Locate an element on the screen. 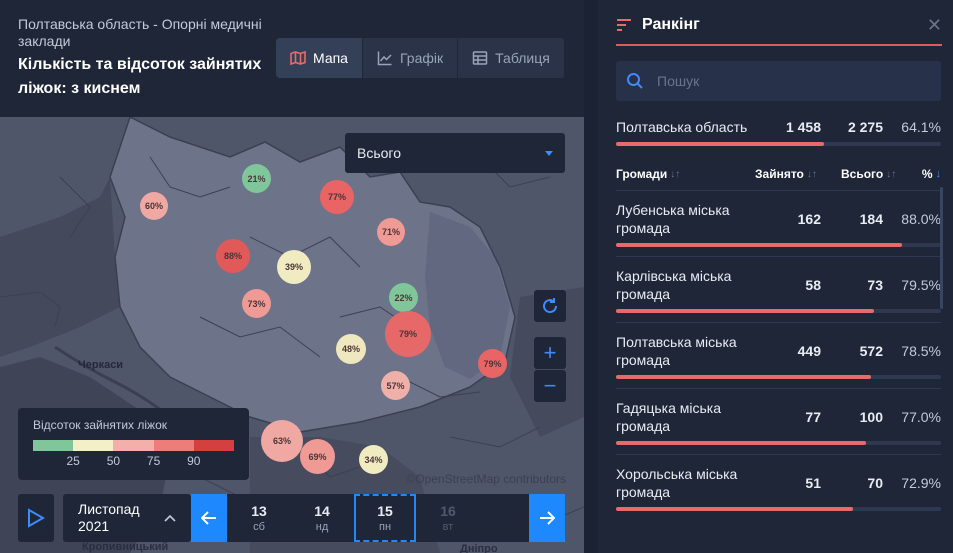 The image size is (953, 553). total-percent: 64.1% is located at coordinates (921, 126).